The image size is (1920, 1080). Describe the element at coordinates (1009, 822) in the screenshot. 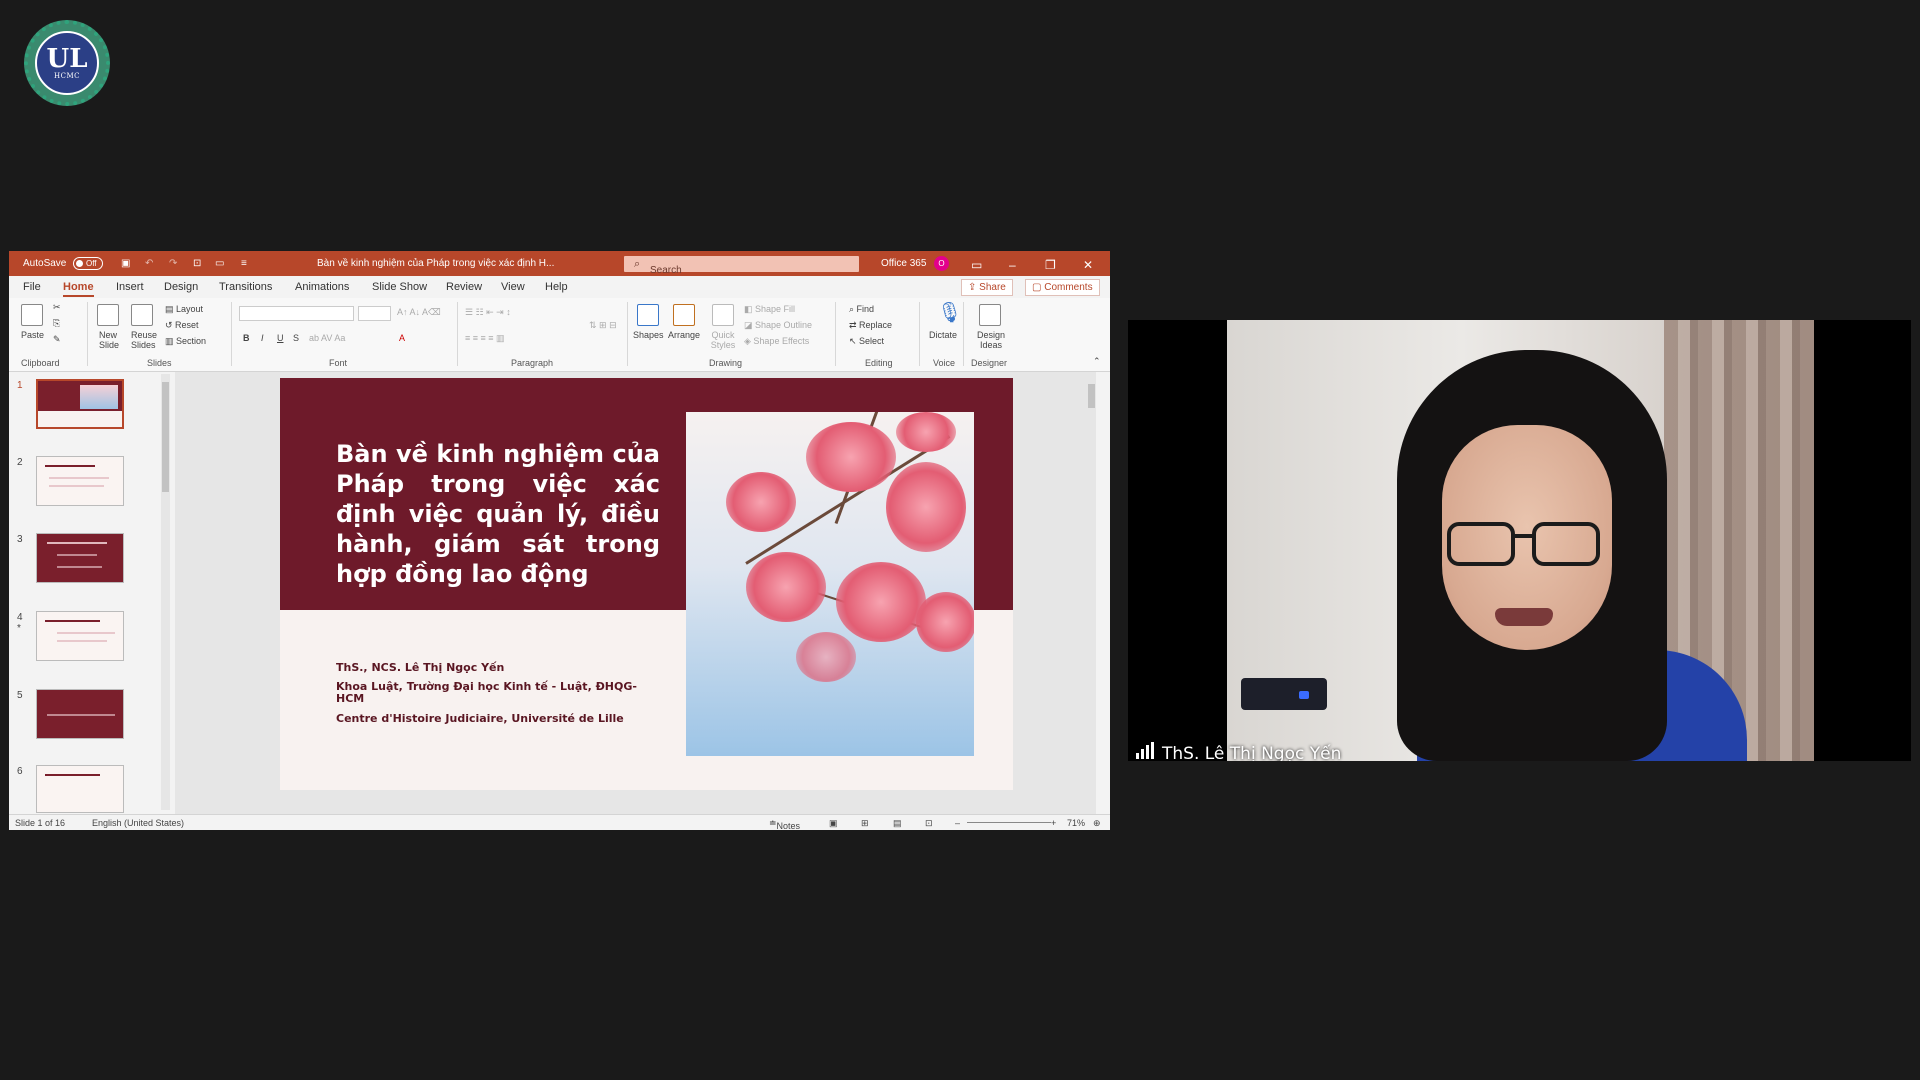

I see `zoom-slider` at that location.